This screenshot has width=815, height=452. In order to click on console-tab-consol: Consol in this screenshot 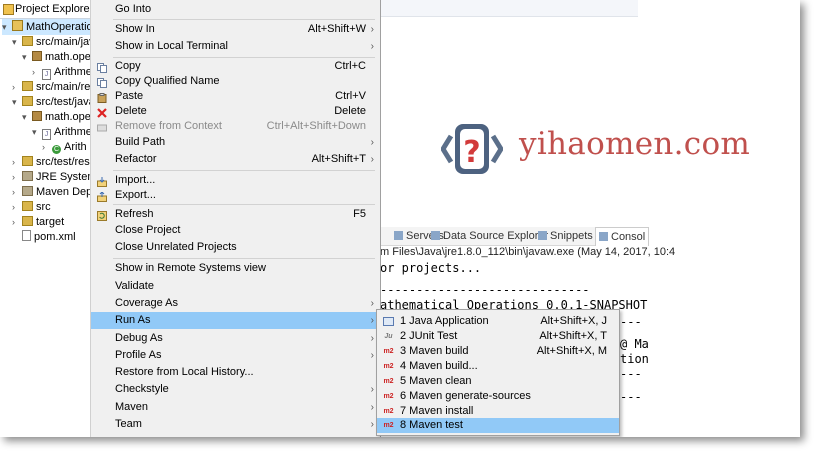, I will do `click(622, 236)`.